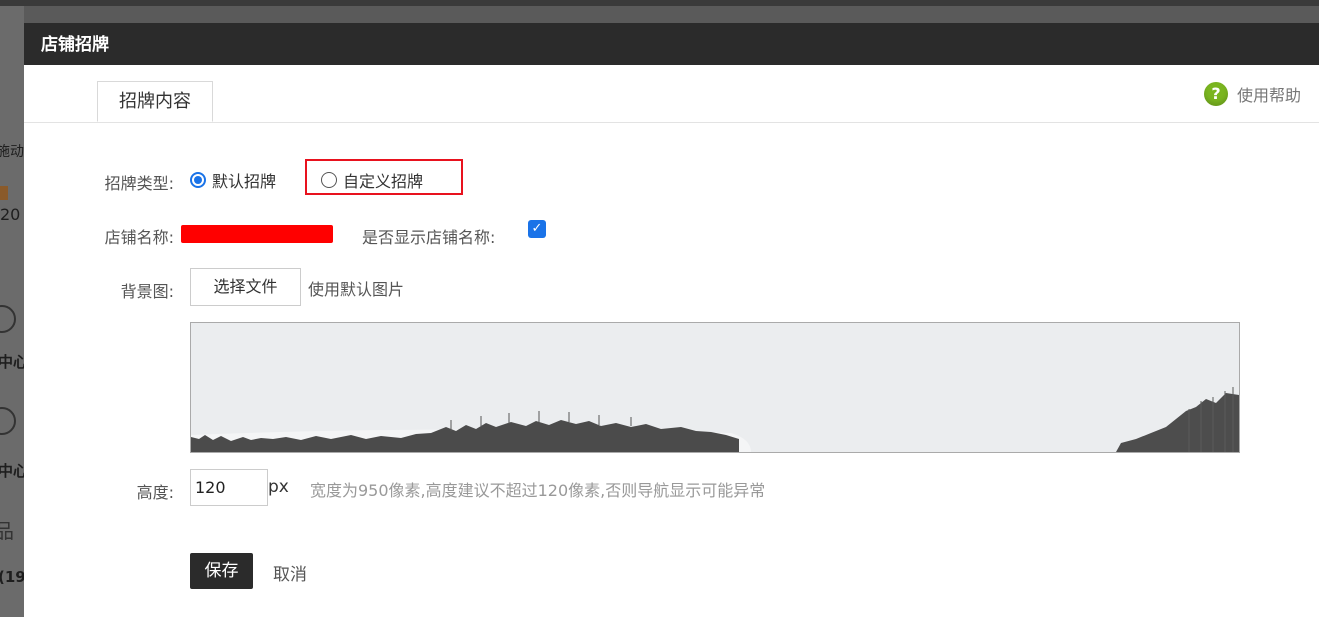 This screenshot has width=1319, height=617. Describe the element at coordinates (671, 44) in the screenshot. I see `dialog-title: 店铺招牌` at that location.